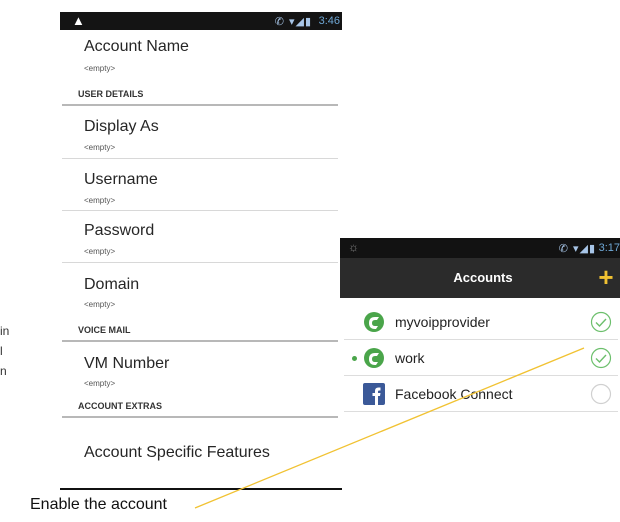  What do you see at coordinates (98, 504) in the screenshot?
I see `caption-text: Enable the account` at bounding box center [98, 504].